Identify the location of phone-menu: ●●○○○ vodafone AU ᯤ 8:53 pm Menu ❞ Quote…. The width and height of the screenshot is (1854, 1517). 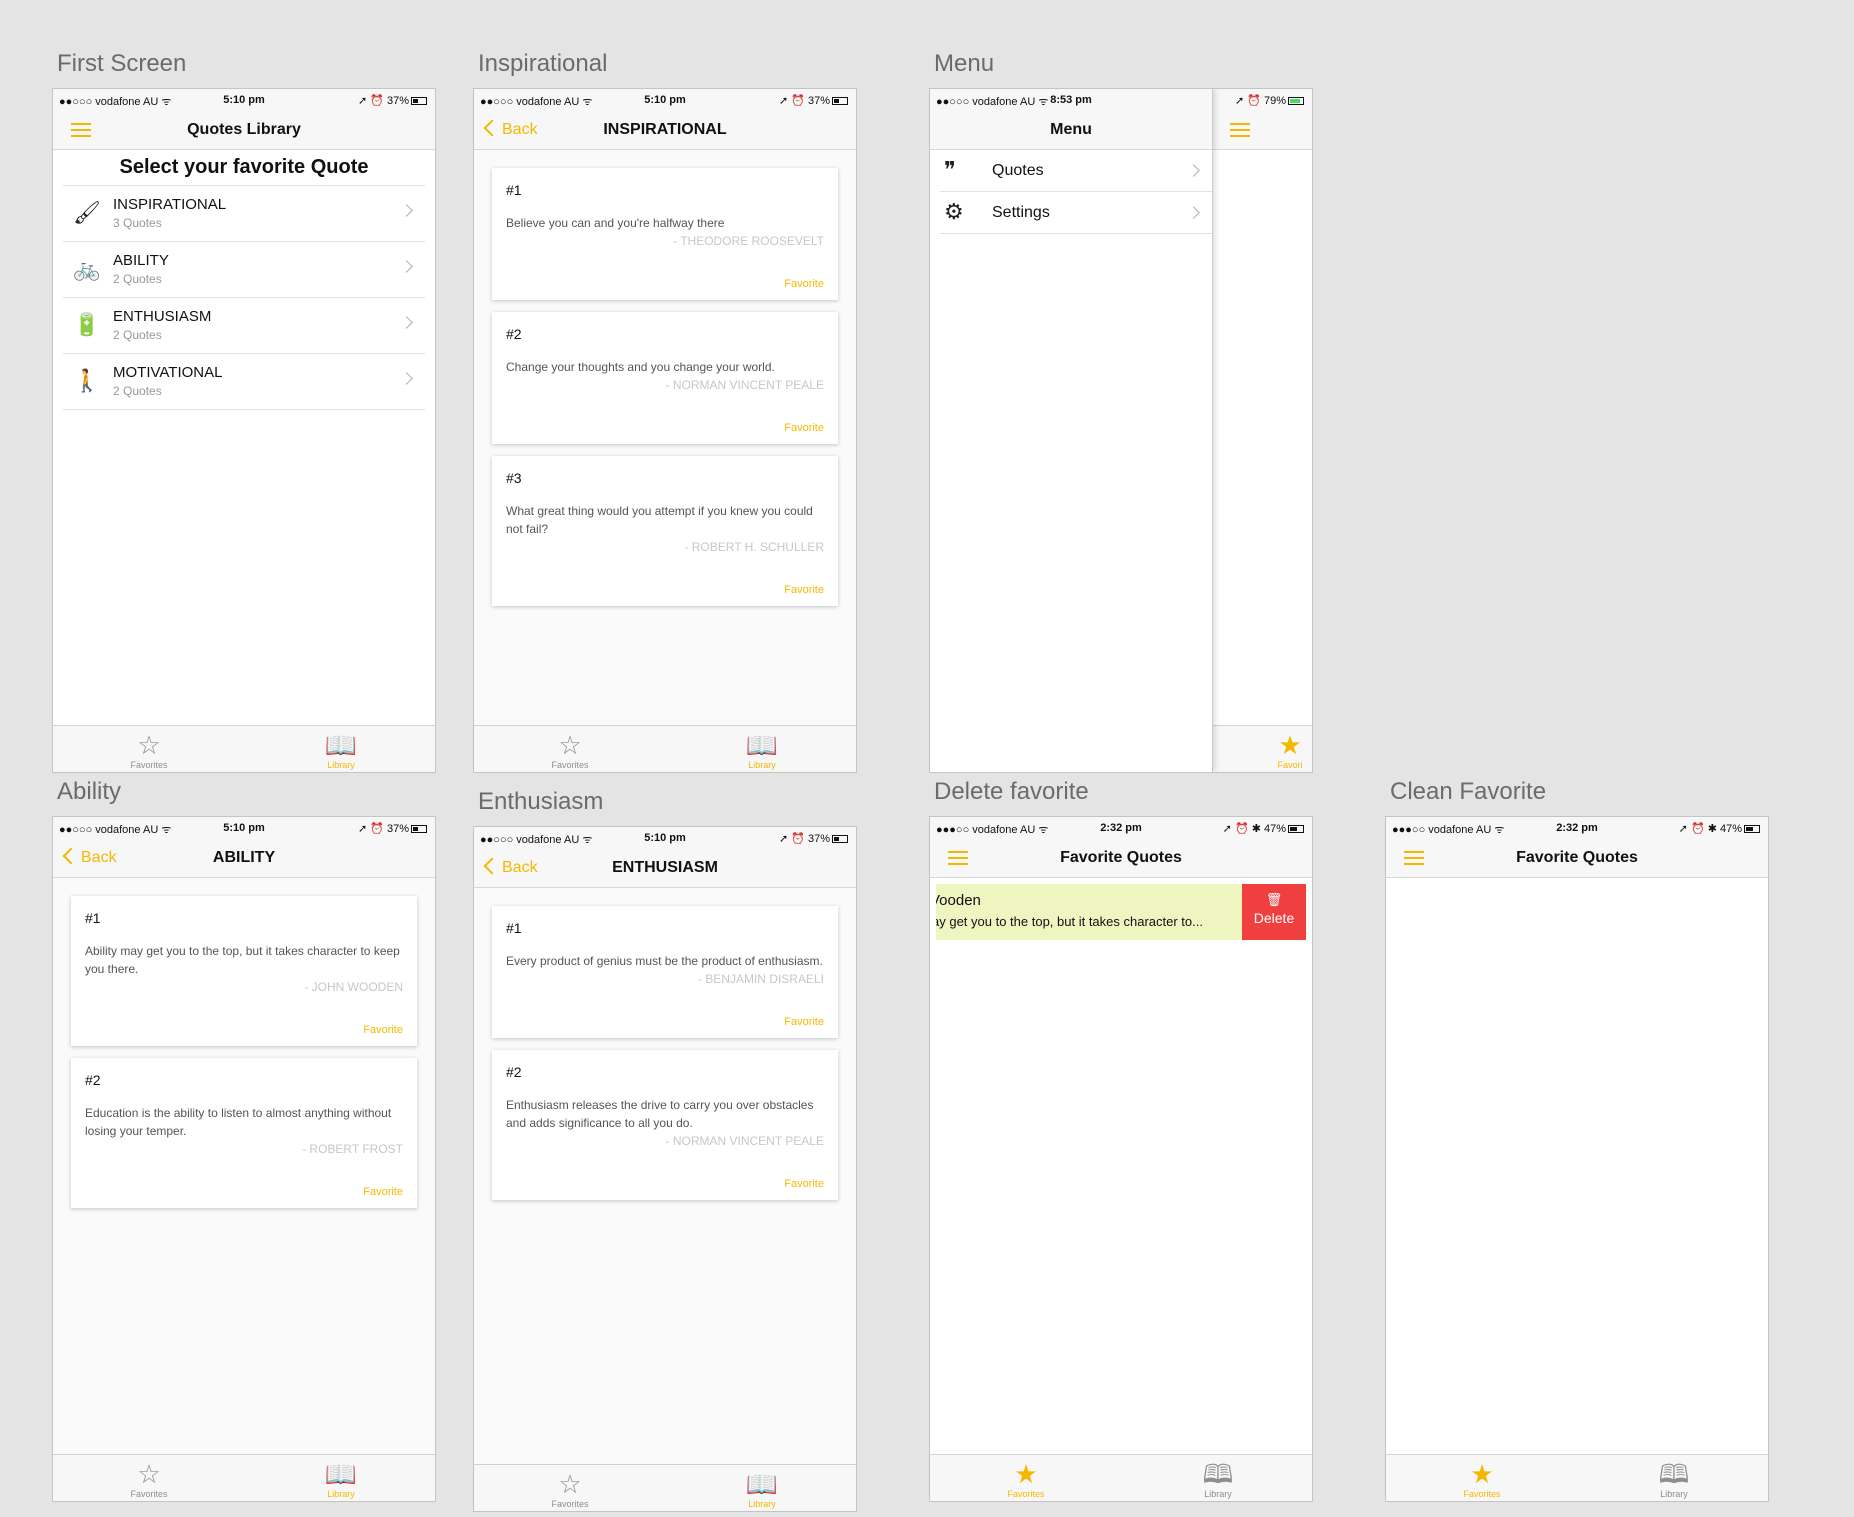
(1121, 430).